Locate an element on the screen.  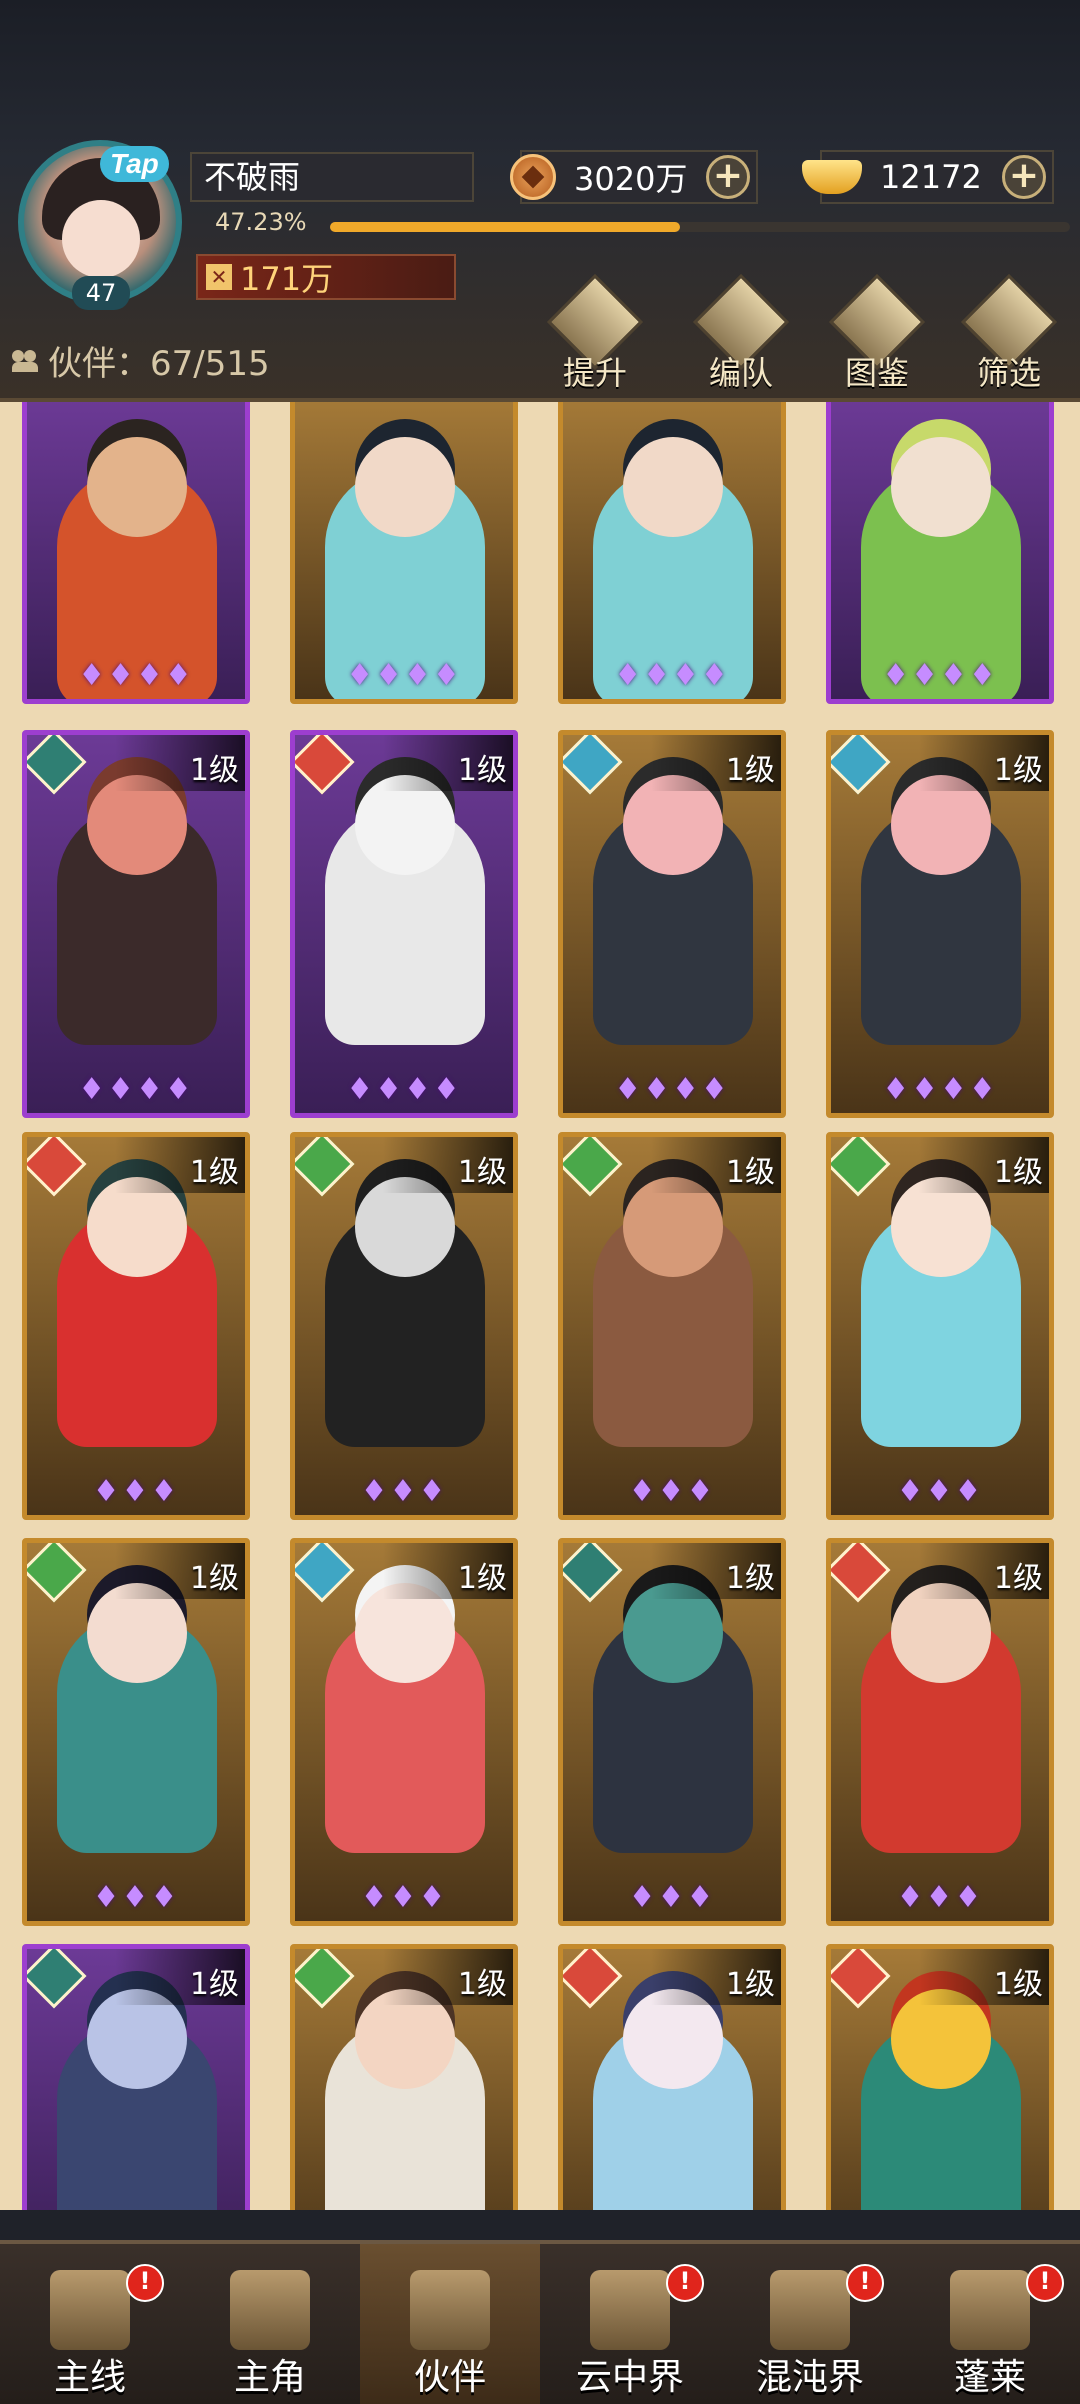
partner-count-label: 伙伴：67/515 is located at coordinates (159, 364).